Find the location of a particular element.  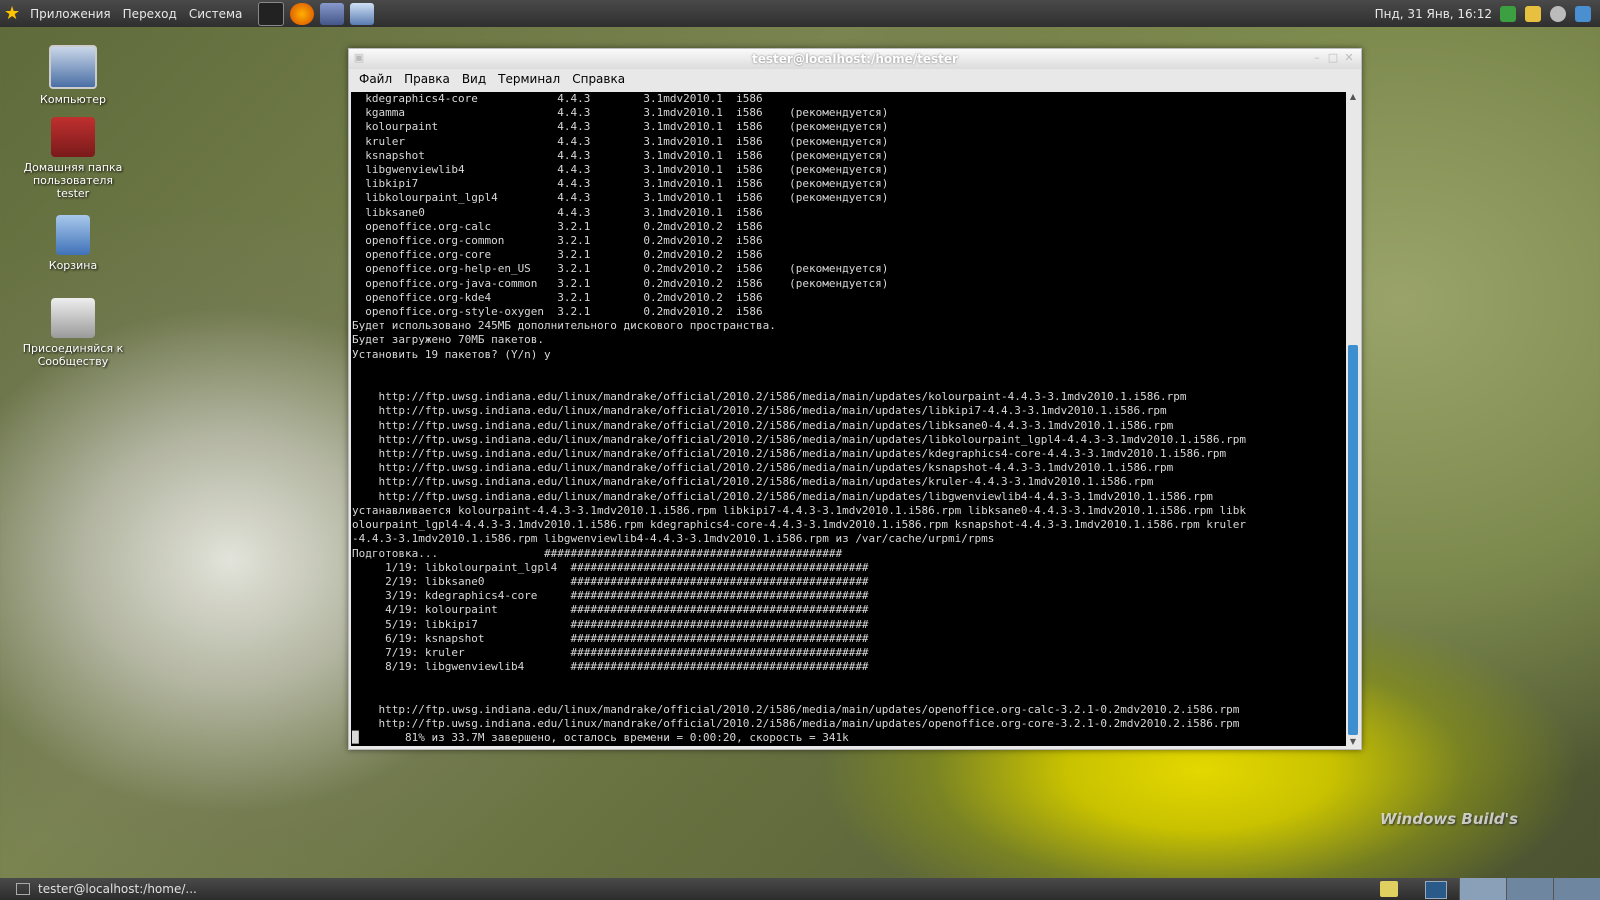

maximize-icon: □ is located at coordinates (1333, 58).